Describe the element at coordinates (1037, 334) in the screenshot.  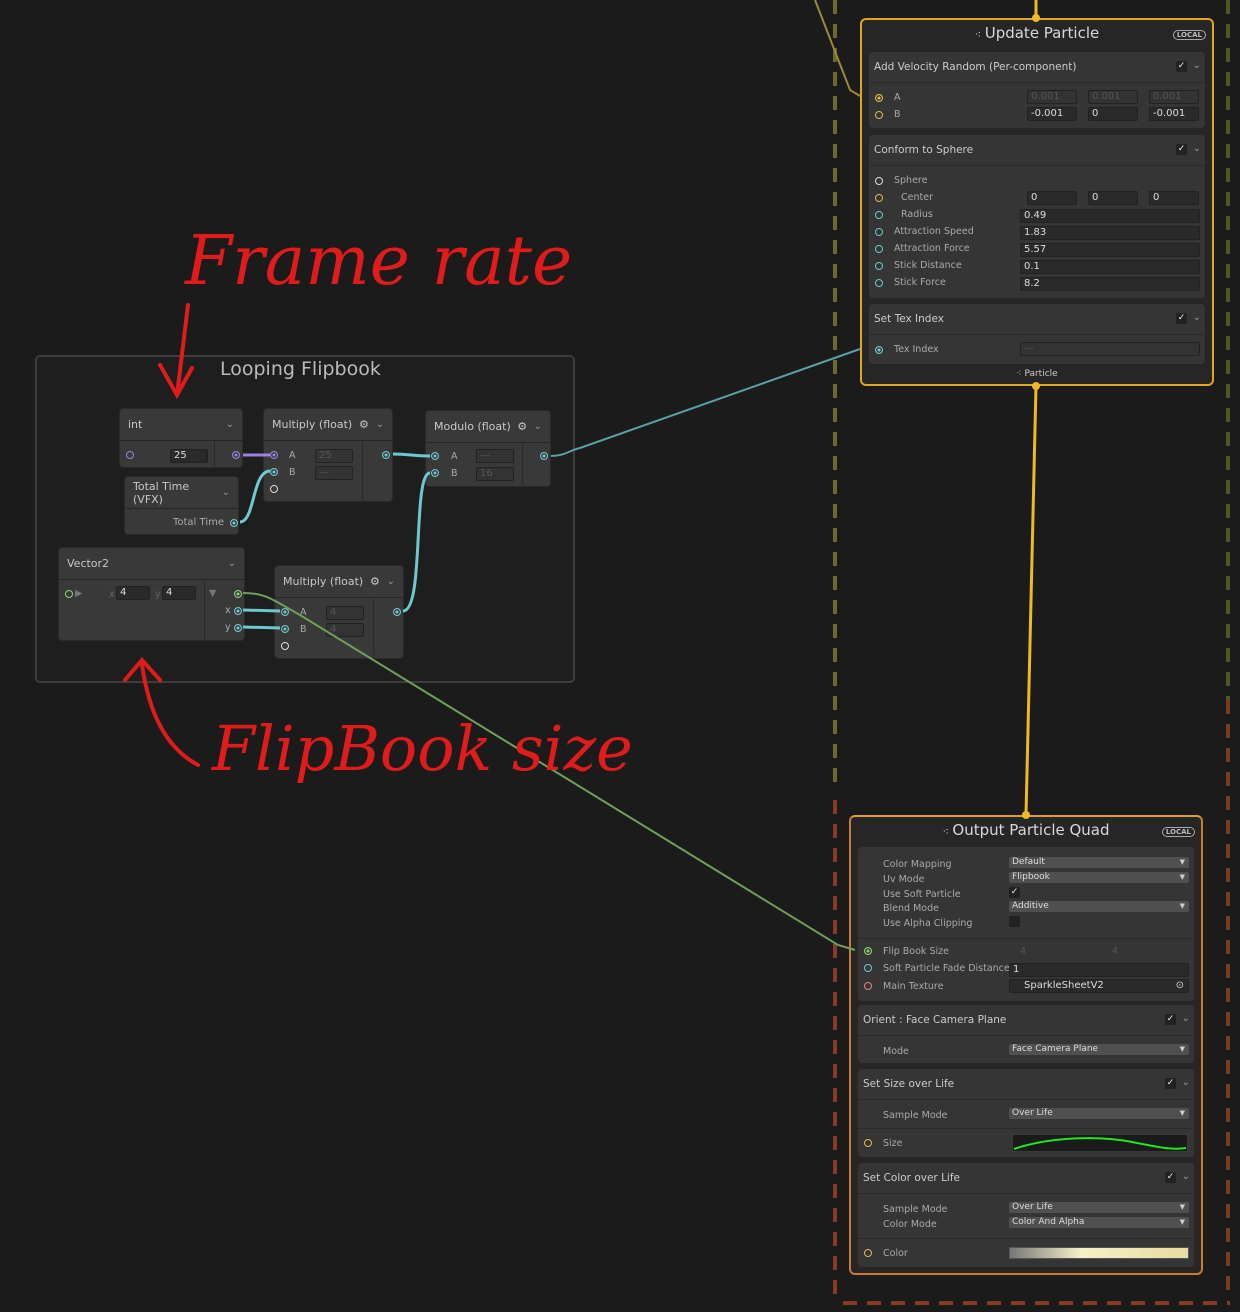
I see `block-set-tex-index: Set Tex Index ✓ ⌄ Tex Index —` at that location.